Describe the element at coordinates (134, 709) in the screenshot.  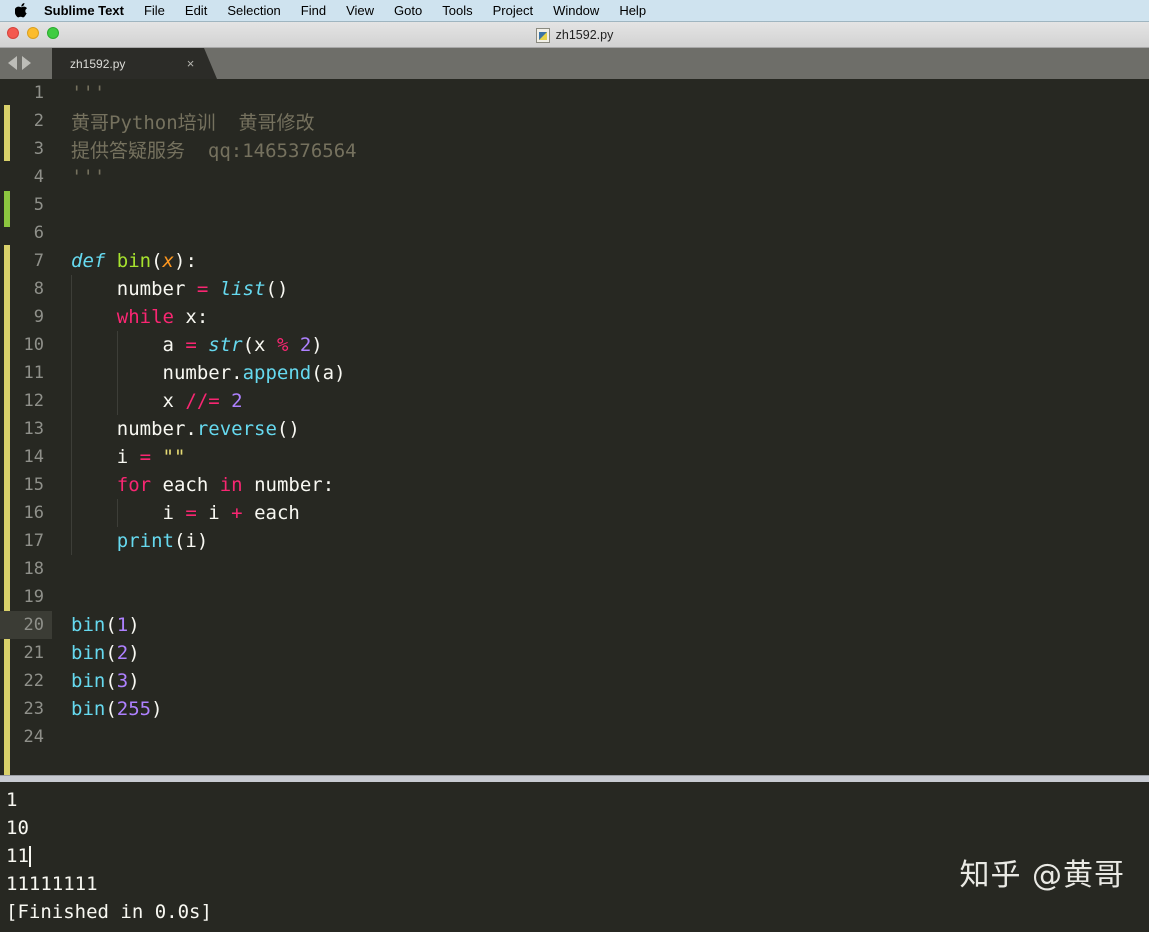
I see `code-token: 255` at that location.